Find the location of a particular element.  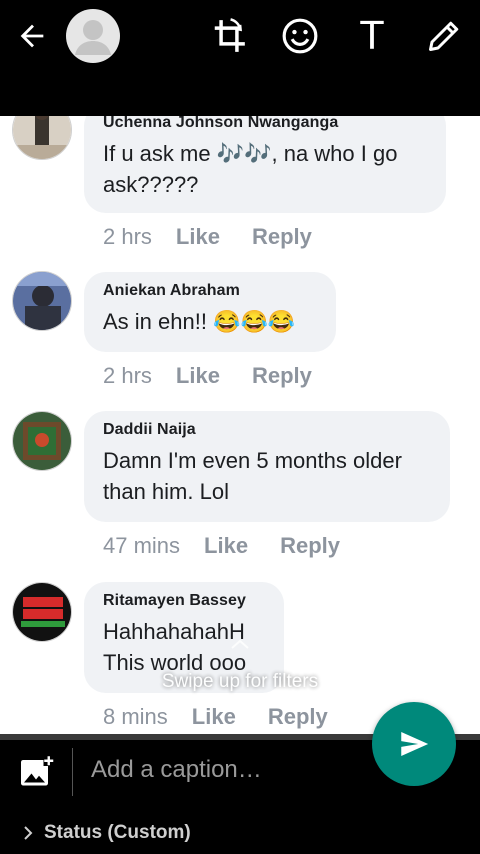

add-photo-icon is located at coordinates (37, 770).